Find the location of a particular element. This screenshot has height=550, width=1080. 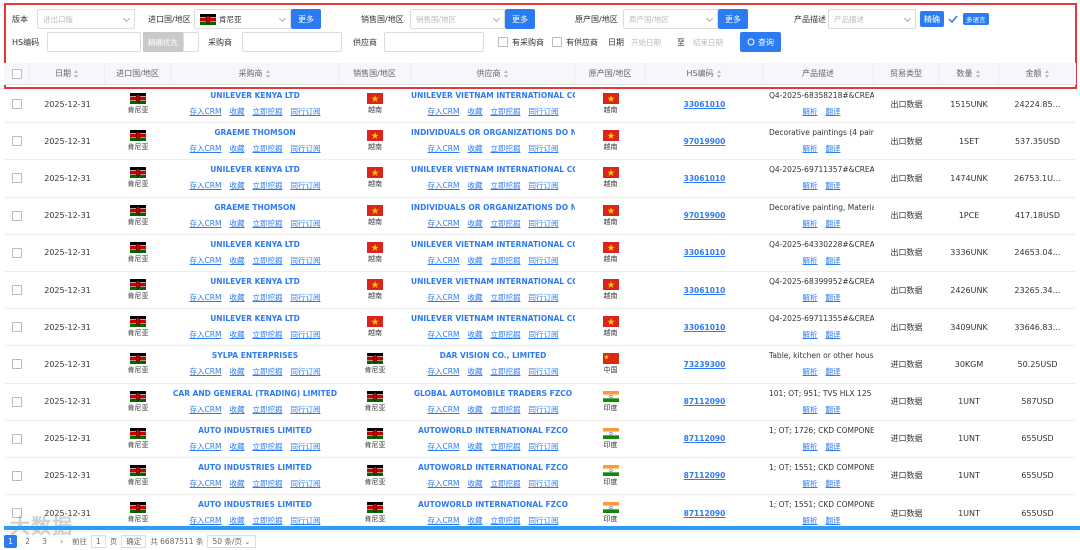

search-button: 查询 is located at coordinates (760, 42).